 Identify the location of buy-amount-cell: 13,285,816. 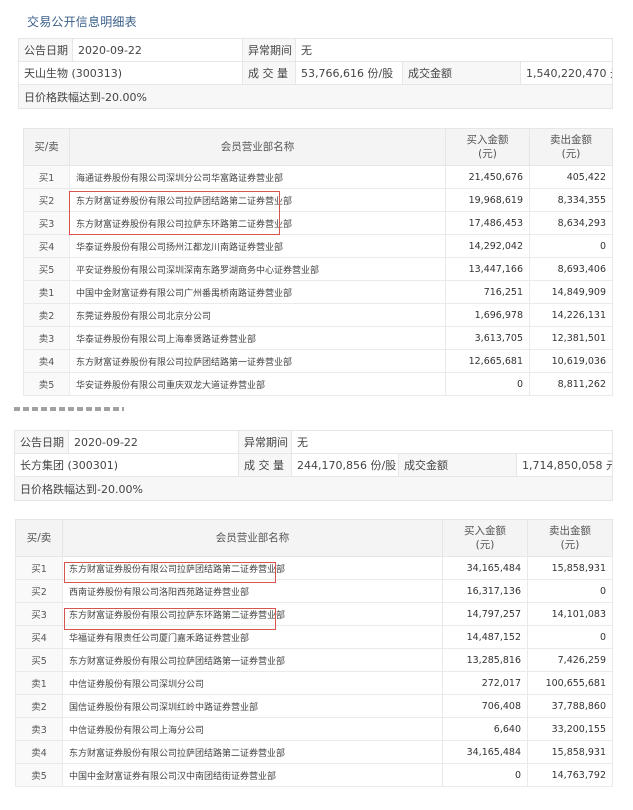
(485, 660).